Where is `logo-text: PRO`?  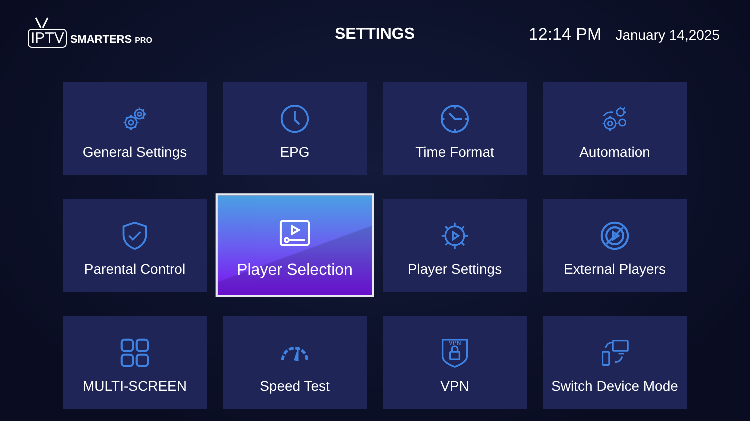 logo-text: PRO is located at coordinates (143, 40).